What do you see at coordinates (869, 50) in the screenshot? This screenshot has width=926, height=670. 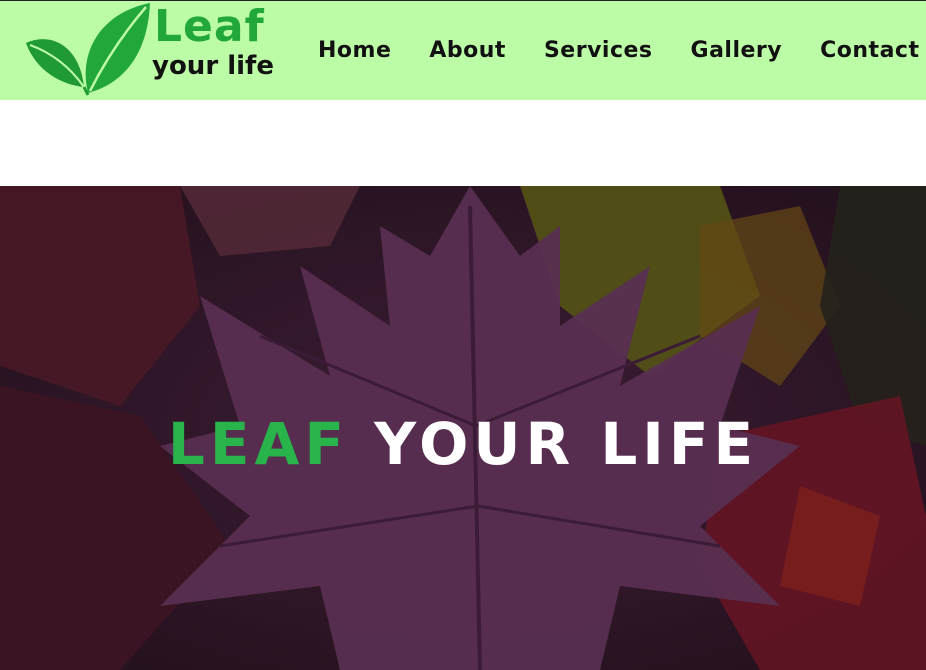 I see `nav-contact-link: Contact` at bounding box center [869, 50].